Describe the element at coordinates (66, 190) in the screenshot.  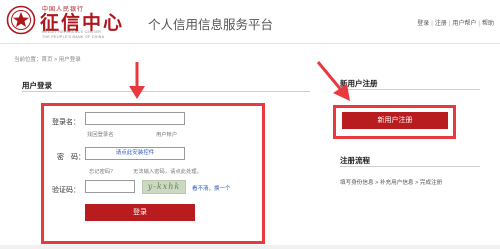
I see `captcha-label: 验证码：` at that location.